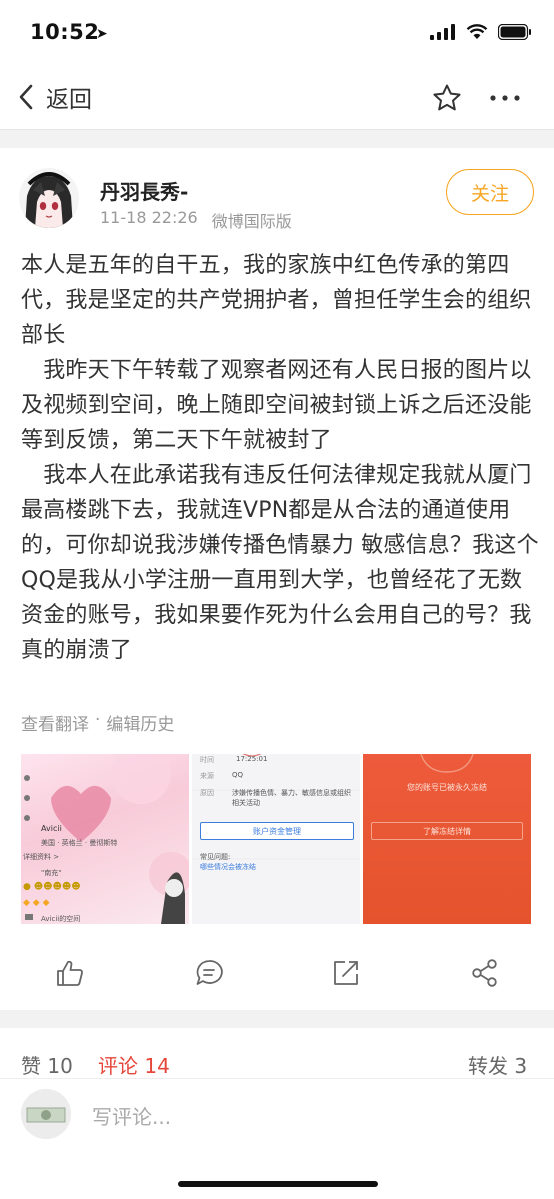 This screenshot has width=554, height=1199. Describe the element at coordinates (442, 32) in the screenshot. I see `signal-icon` at that location.